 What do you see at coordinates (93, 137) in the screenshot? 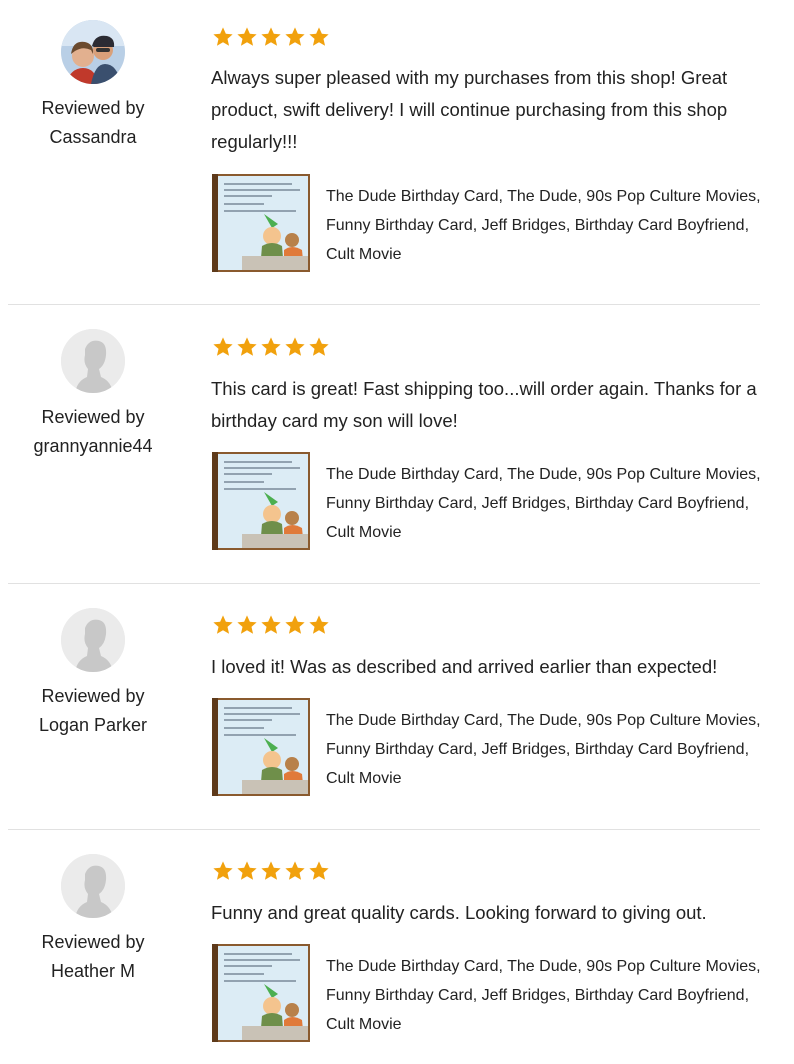
I see `reviewer-name: Cassandra` at bounding box center [93, 137].